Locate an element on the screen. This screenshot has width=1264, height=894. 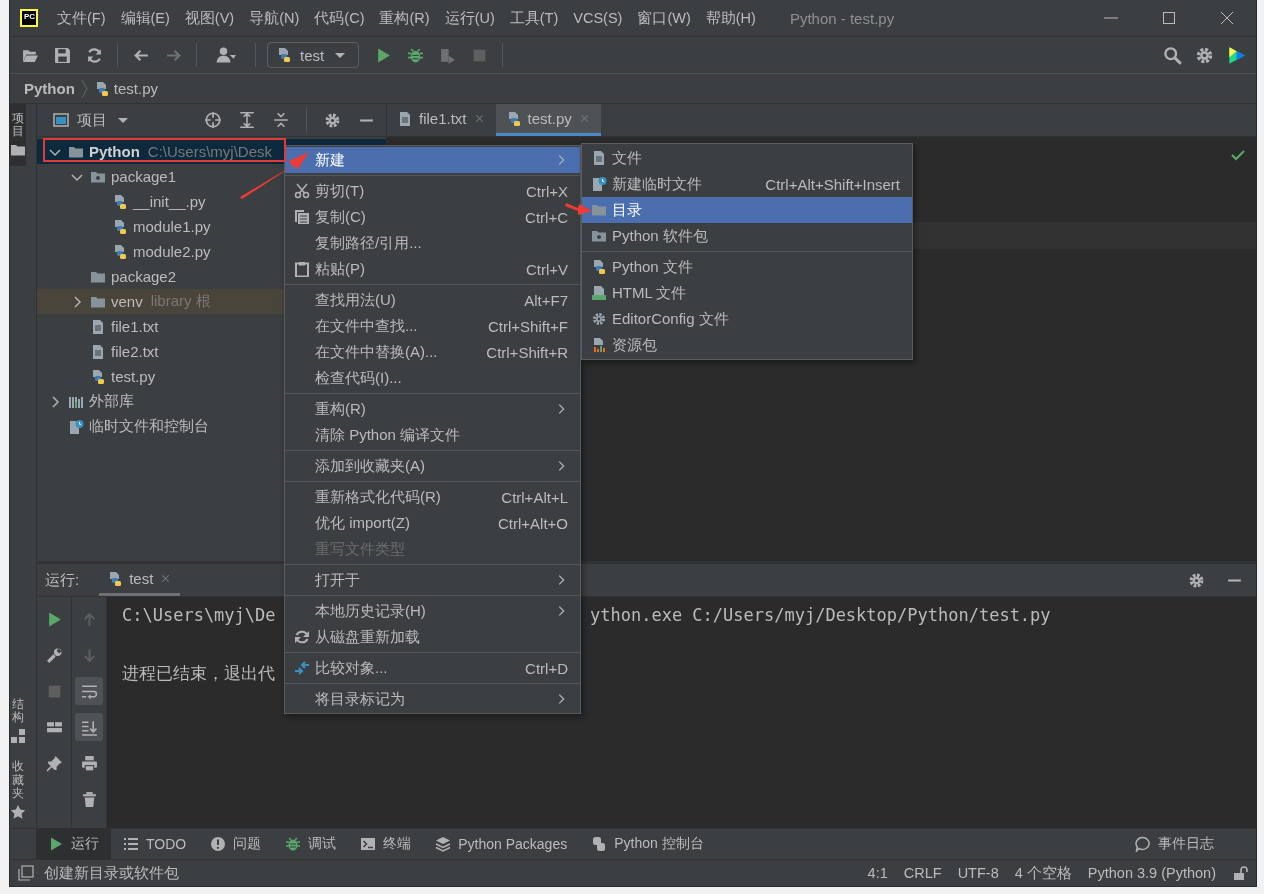
document-icon is located at coordinates (405, 118).